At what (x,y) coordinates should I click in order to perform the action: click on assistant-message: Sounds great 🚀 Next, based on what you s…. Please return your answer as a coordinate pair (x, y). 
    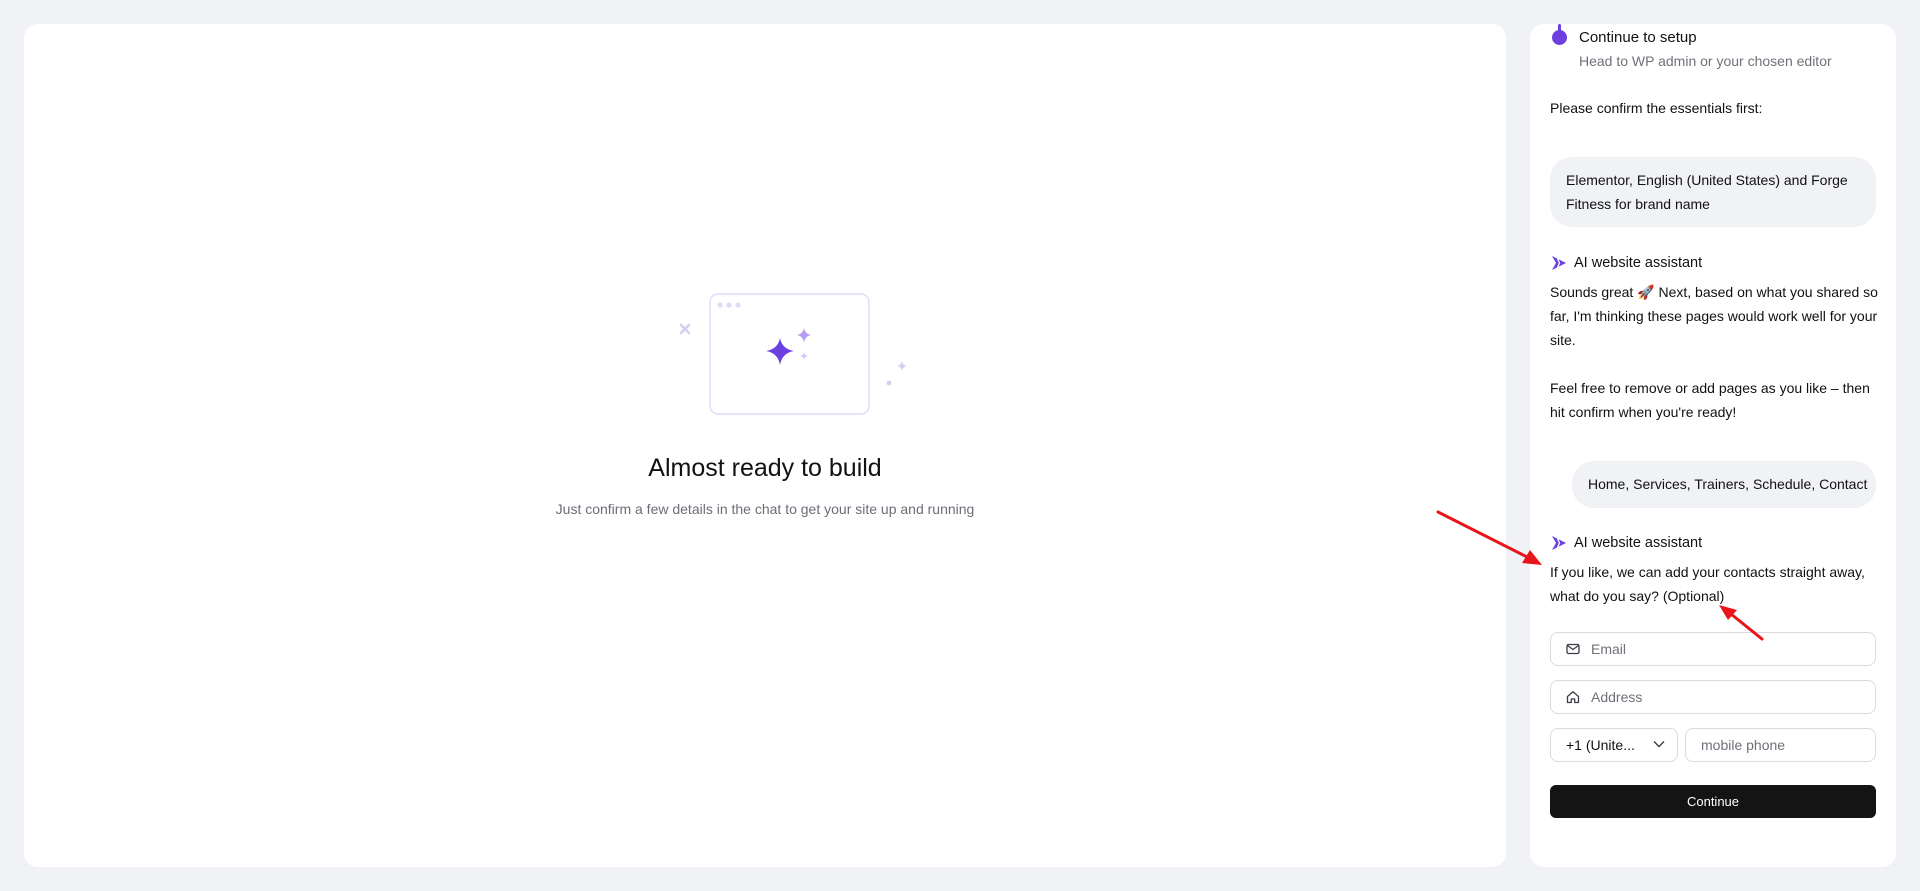
    Looking at the image, I should click on (1714, 316).